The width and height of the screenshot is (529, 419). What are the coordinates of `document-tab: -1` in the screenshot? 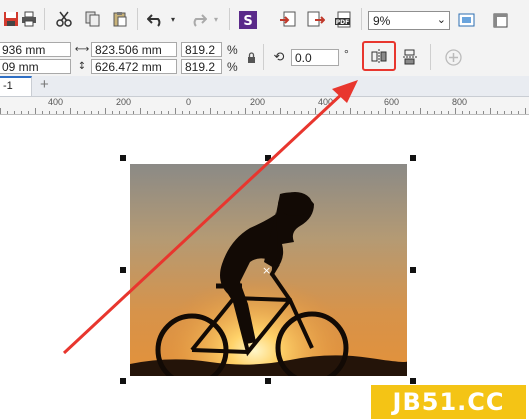 It's located at (16, 86).